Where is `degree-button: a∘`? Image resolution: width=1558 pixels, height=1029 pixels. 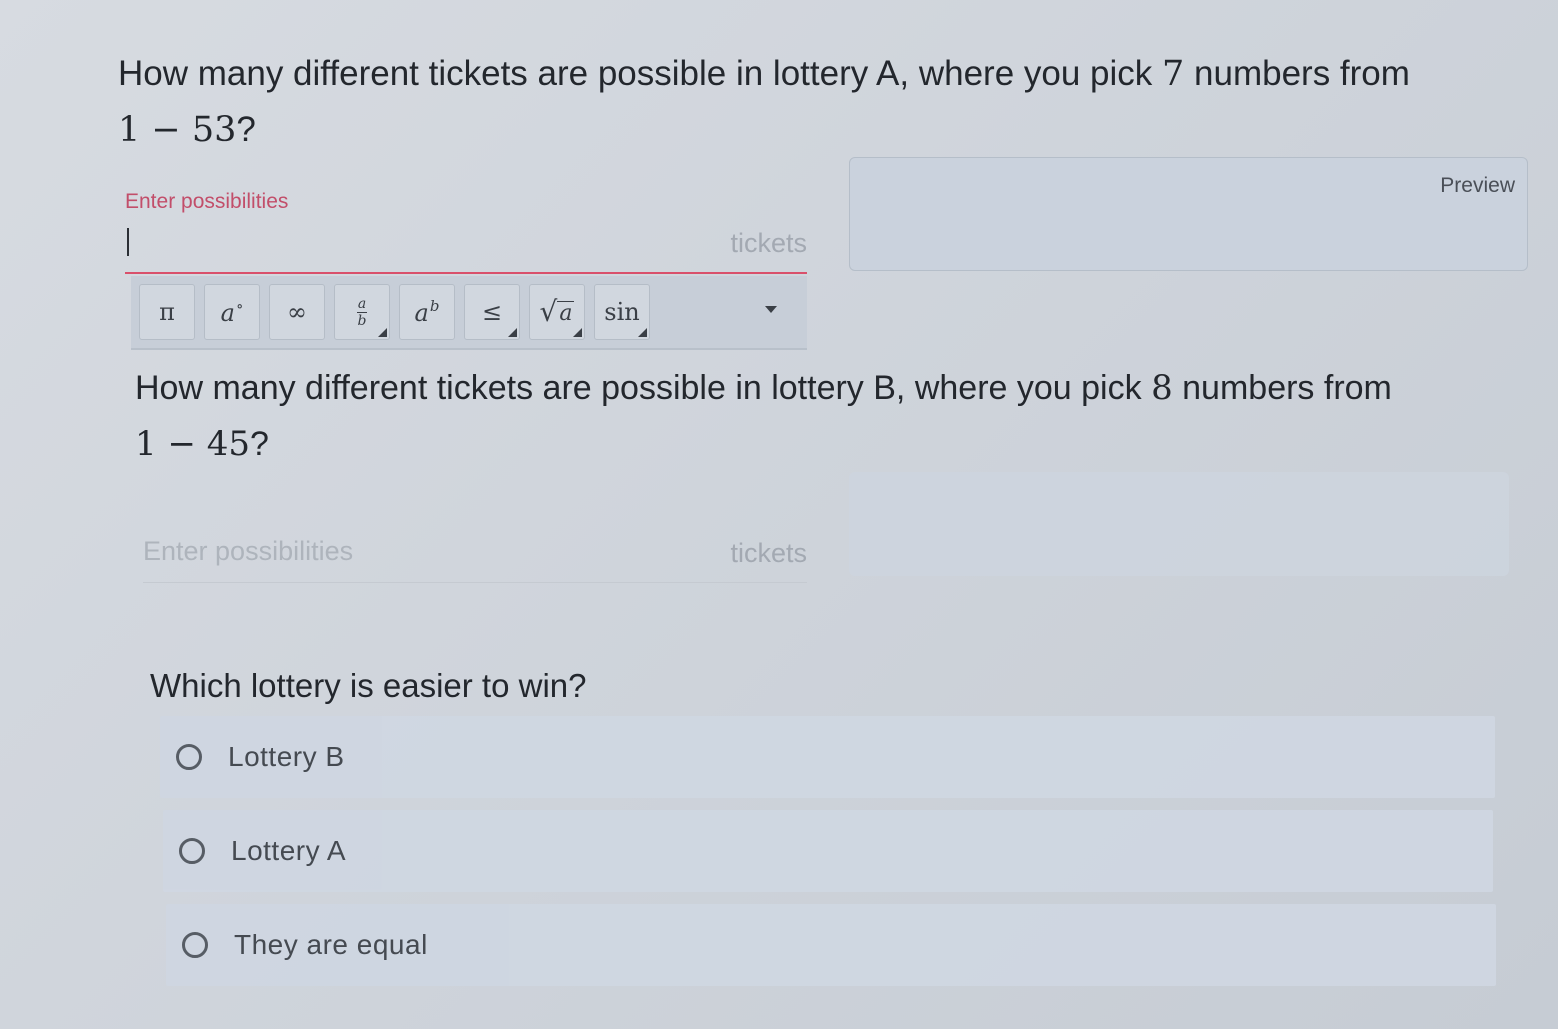
degree-button: a∘ is located at coordinates (232, 312).